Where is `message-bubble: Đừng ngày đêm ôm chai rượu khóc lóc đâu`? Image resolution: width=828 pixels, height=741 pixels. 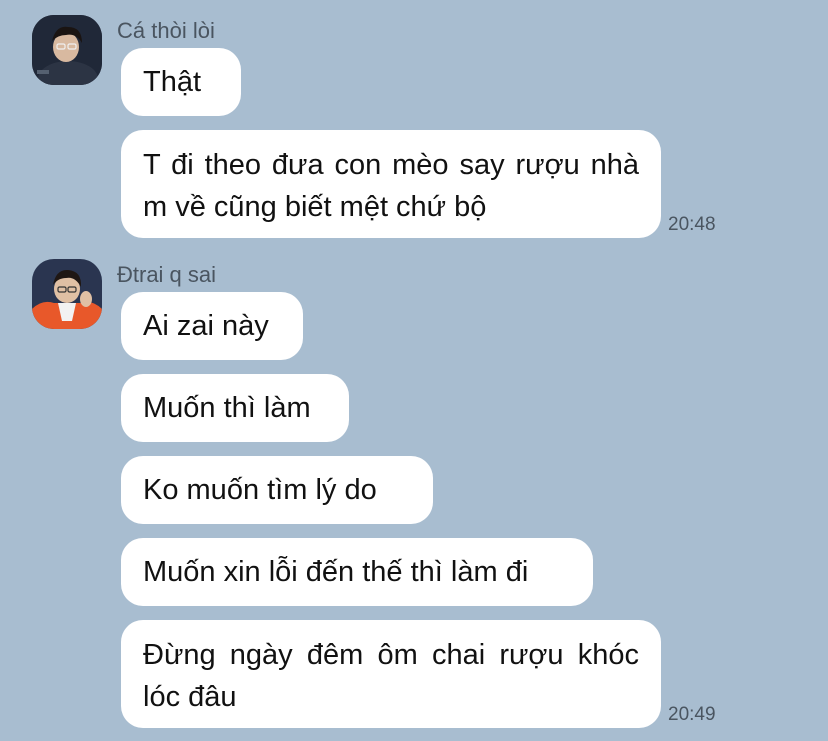 message-bubble: Đừng ngày đêm ôm chai rượu khóc lóc đâu is located at coordinates (391, 674).